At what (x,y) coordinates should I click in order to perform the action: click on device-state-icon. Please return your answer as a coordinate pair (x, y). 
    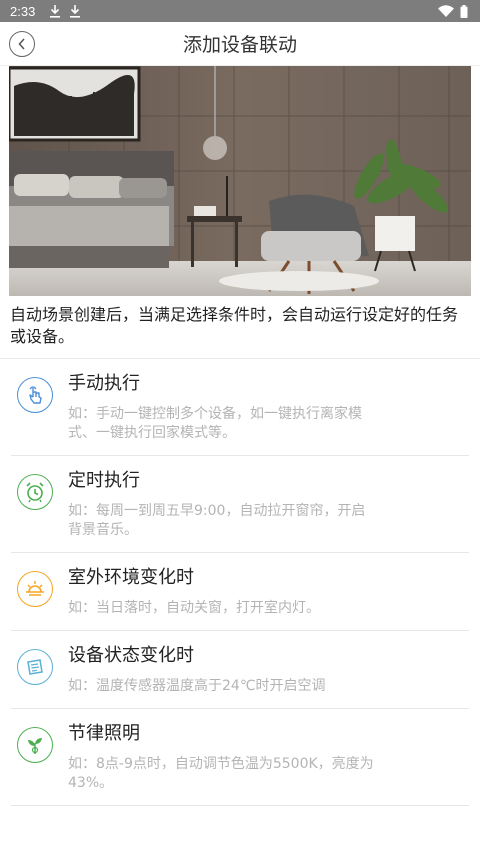
    Looking at the image, I should click on (35, 667).